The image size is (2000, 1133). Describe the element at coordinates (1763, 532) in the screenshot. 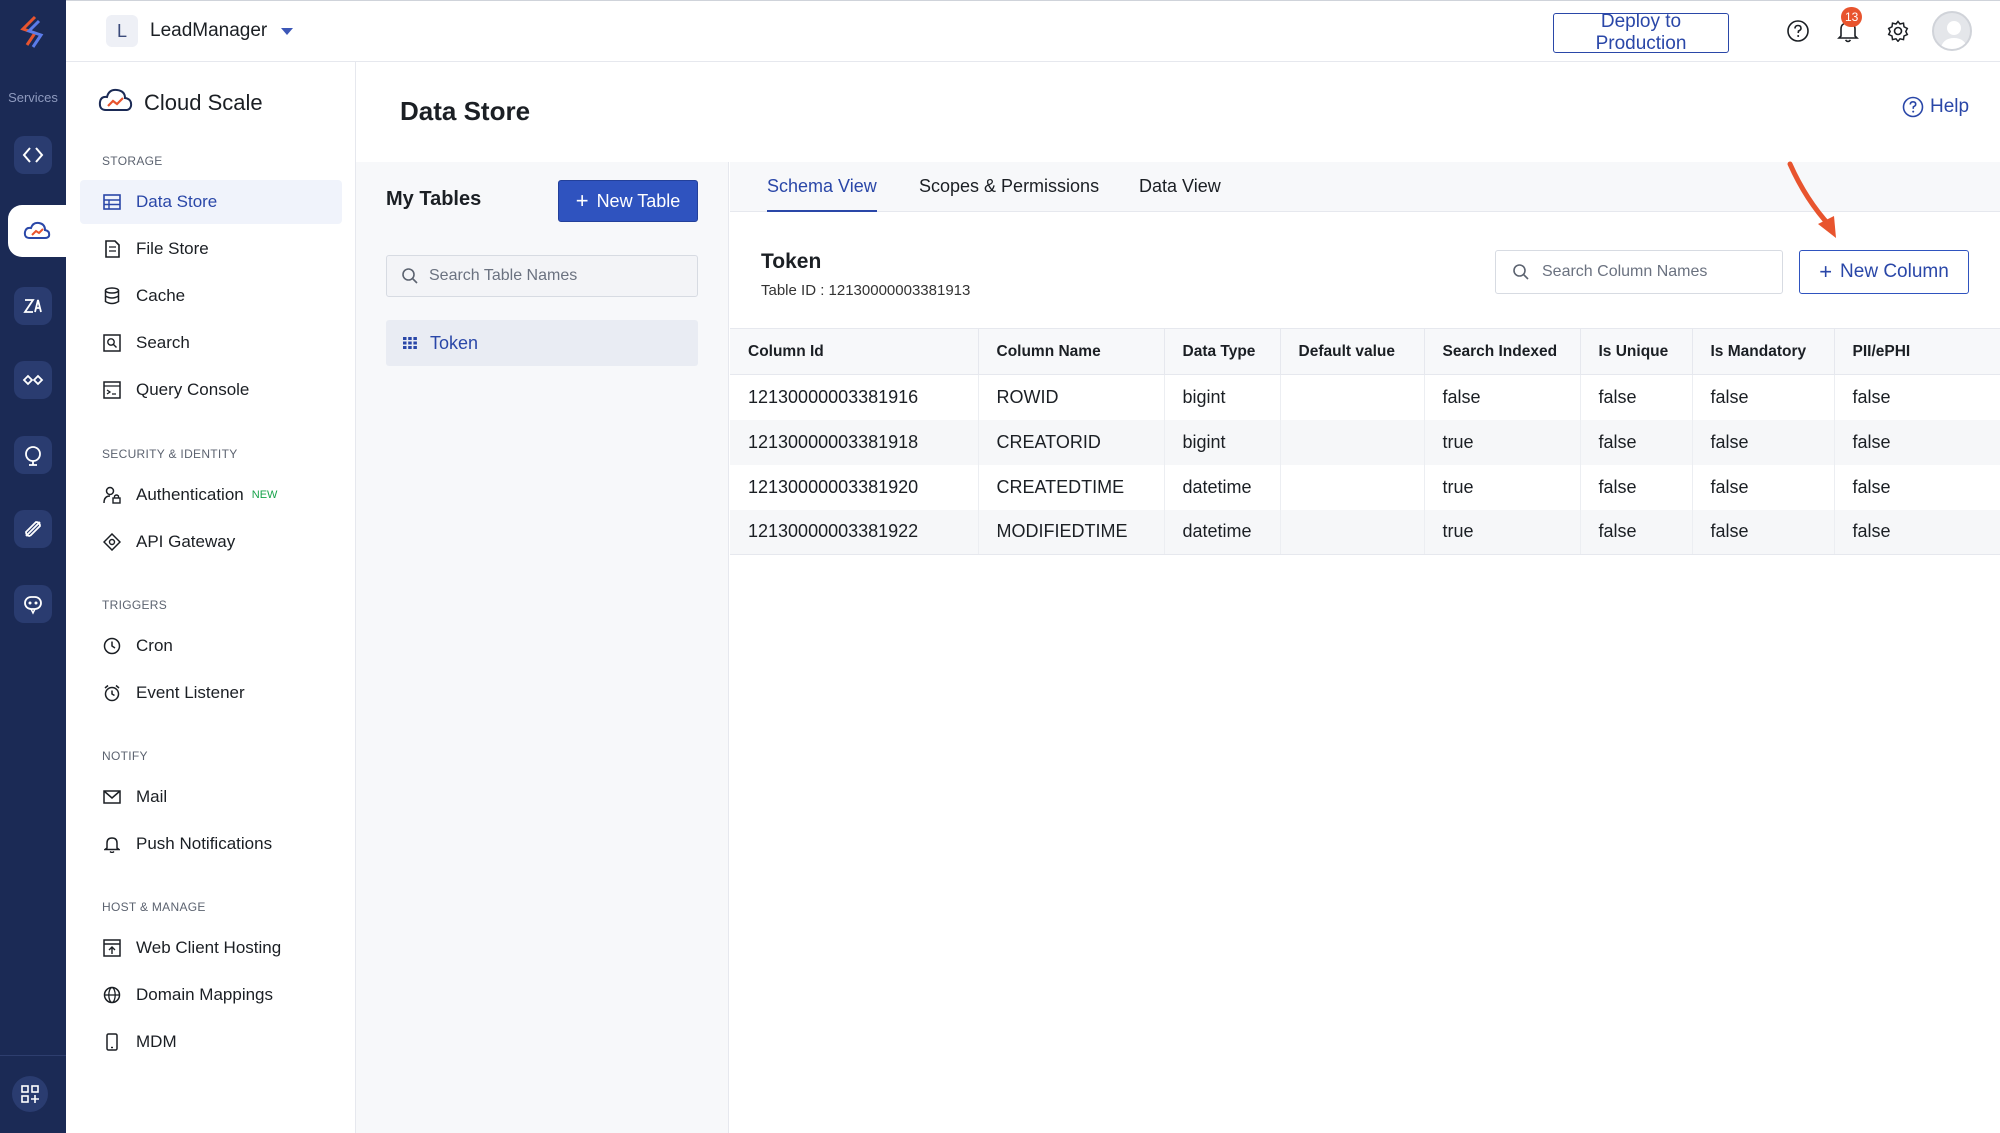

I see `cell-is-mandatory: false` at that location.